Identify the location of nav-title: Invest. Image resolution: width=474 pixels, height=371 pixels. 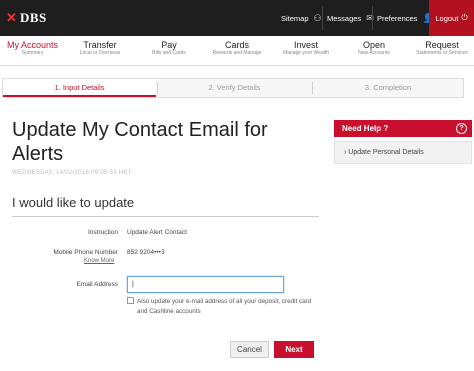
(305, 45).